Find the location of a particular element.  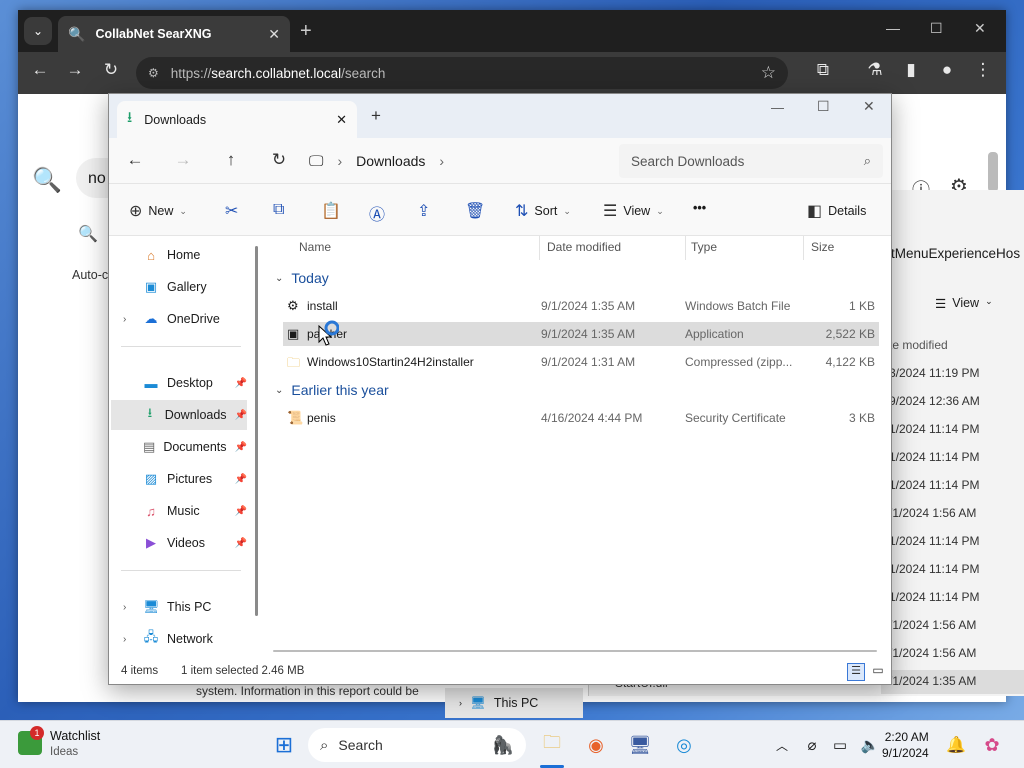

column-header-type: Type is located at coordinates (704, 247).